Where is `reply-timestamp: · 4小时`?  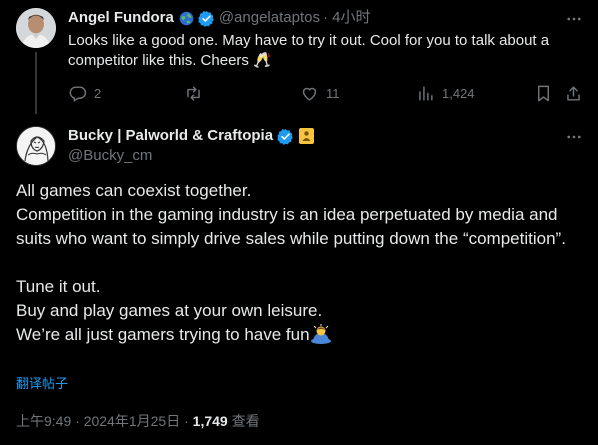 reply-timestamp: · 4小时 is located at coordinates (347, 18).